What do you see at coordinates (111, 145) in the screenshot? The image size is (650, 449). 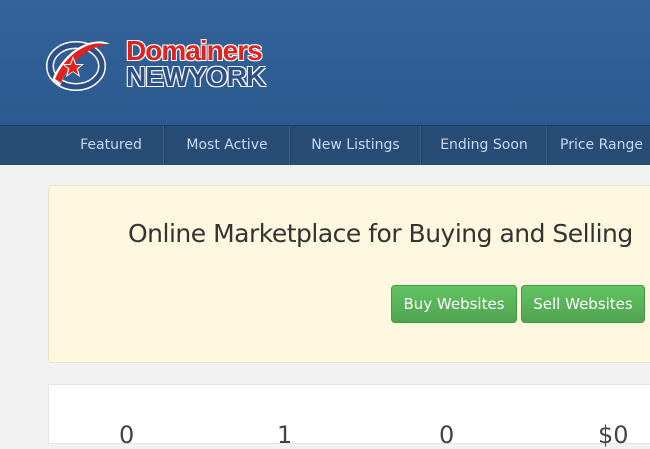 I see `nav-item-featured: Featured` at bounding box center [111, 145].